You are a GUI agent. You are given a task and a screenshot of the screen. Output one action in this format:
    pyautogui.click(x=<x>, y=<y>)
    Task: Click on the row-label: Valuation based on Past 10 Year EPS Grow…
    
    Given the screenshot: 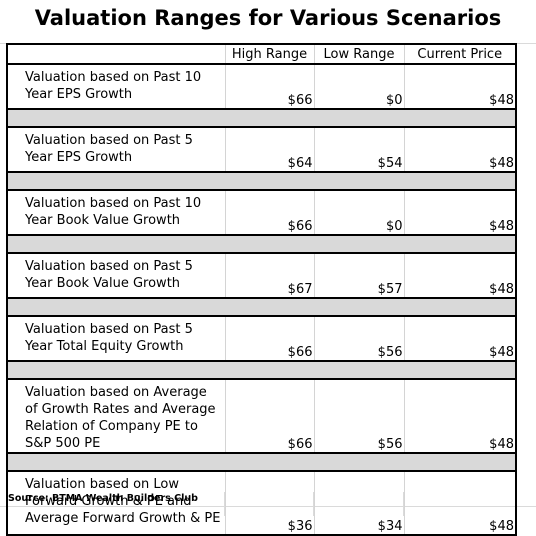 What is the action you would take?
    pyautogui.click(x=116, y=87)
    